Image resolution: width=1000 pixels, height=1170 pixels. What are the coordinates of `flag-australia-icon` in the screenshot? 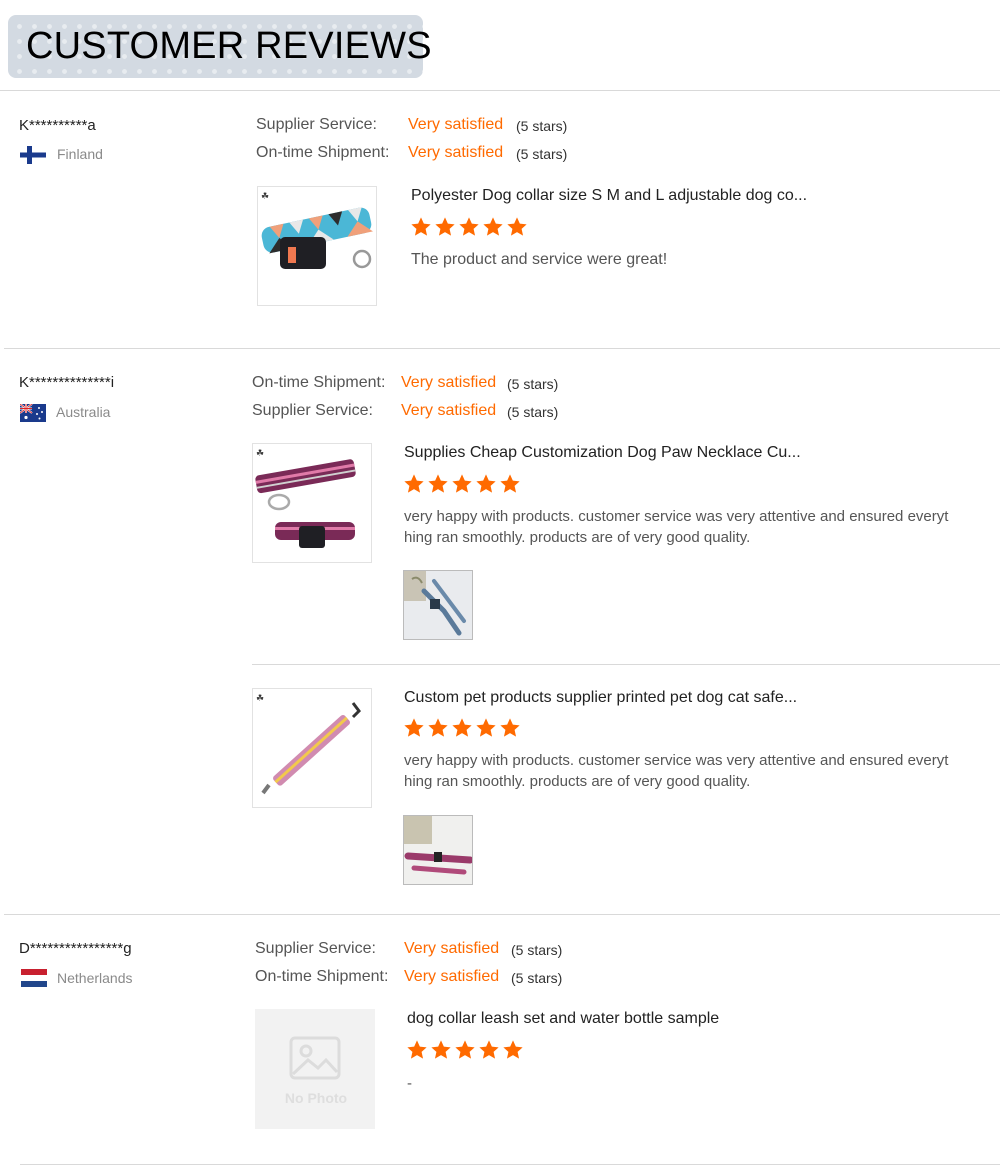 It's located at (33, 413).